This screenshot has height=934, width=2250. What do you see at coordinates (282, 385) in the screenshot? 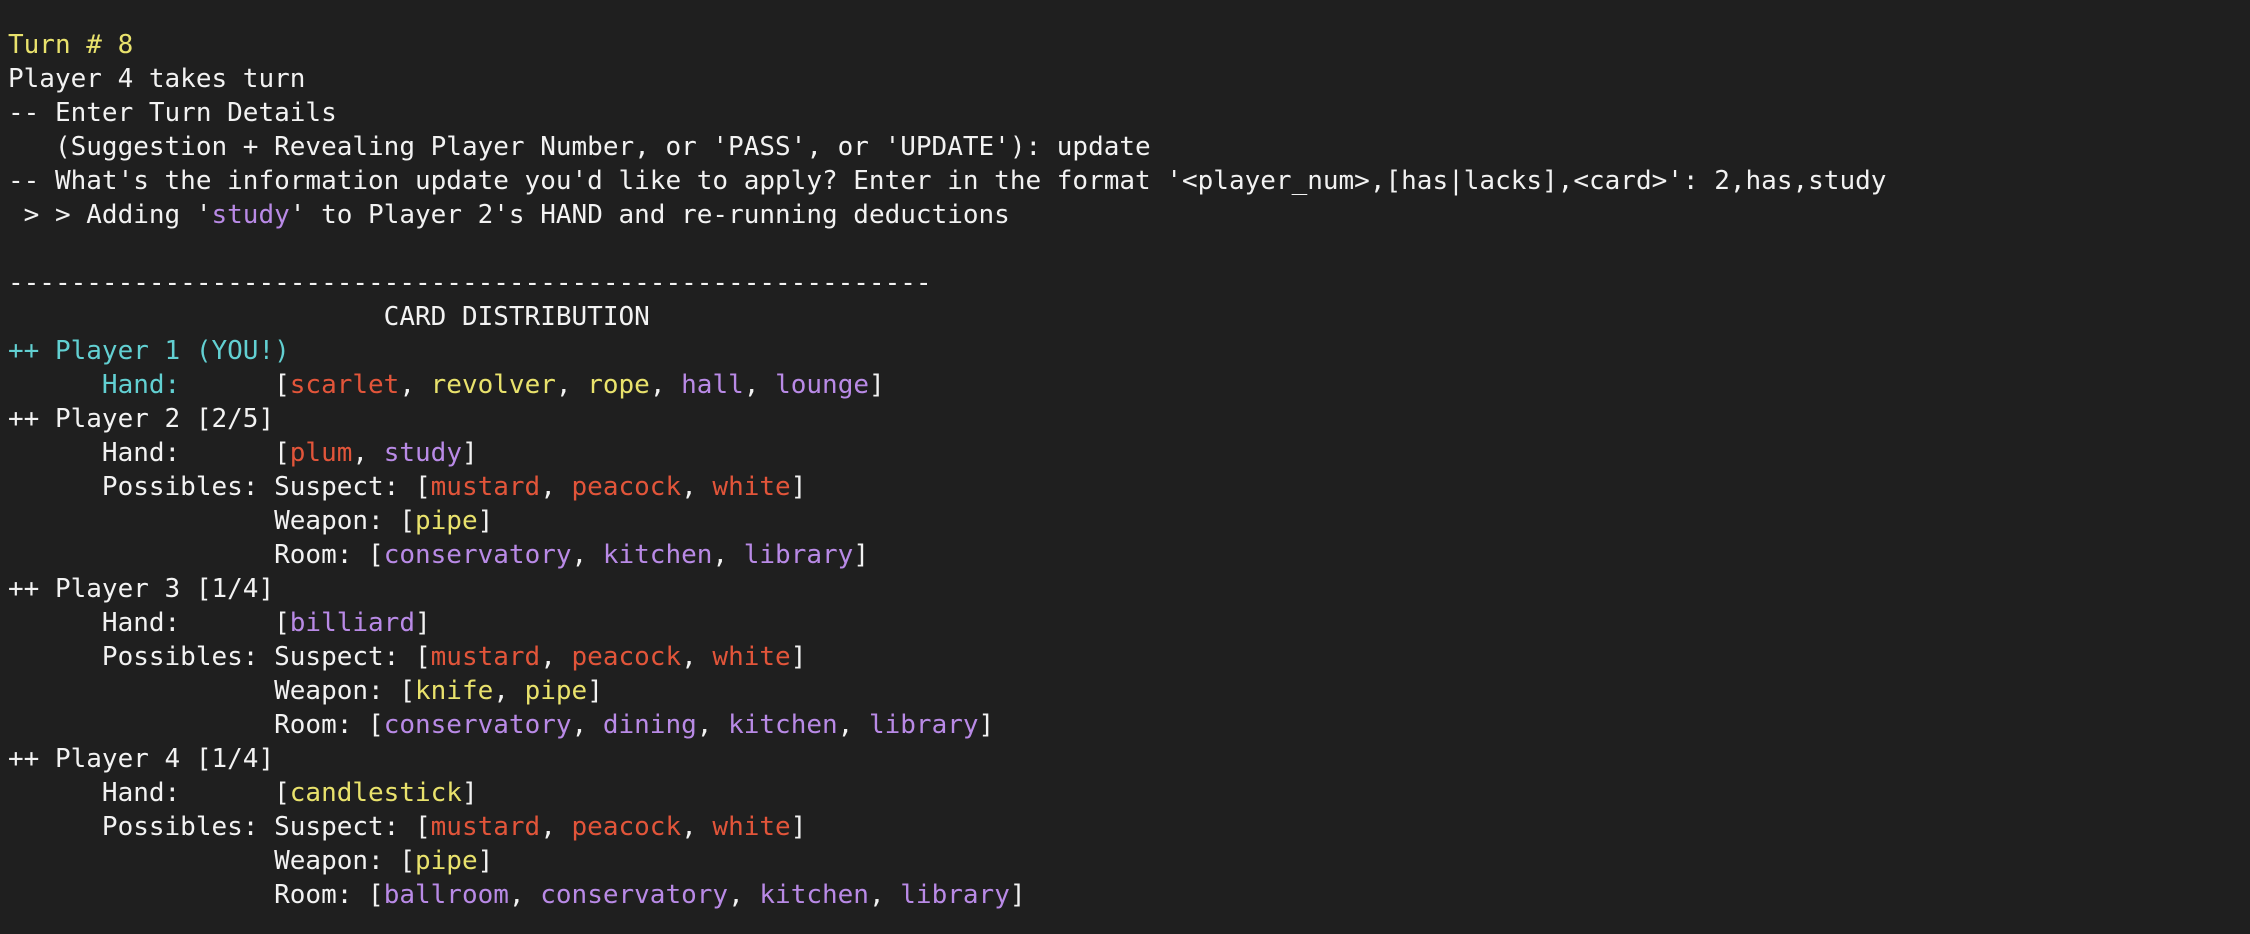
I see `text-segment: [` at bounding box center [282, 385].